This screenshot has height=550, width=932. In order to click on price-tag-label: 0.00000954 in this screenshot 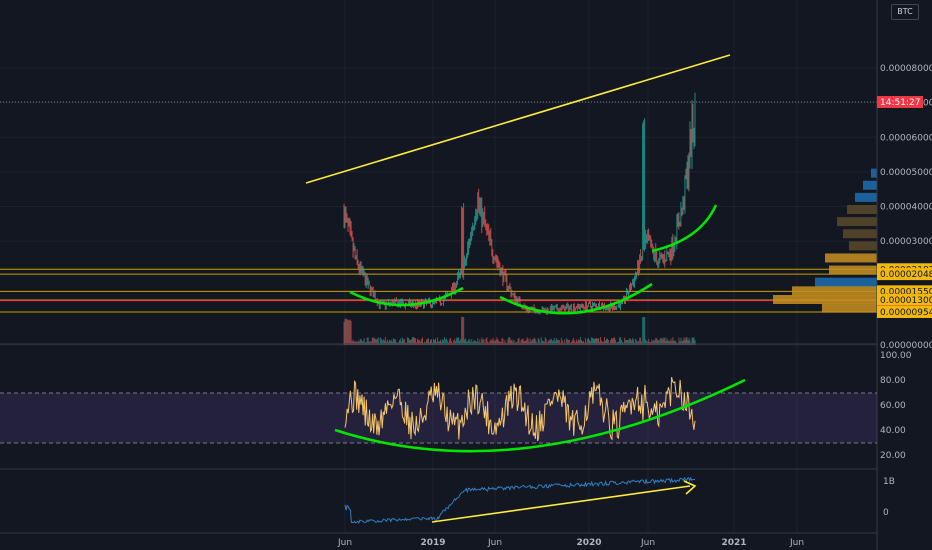, I will do `click(906, 313)`.